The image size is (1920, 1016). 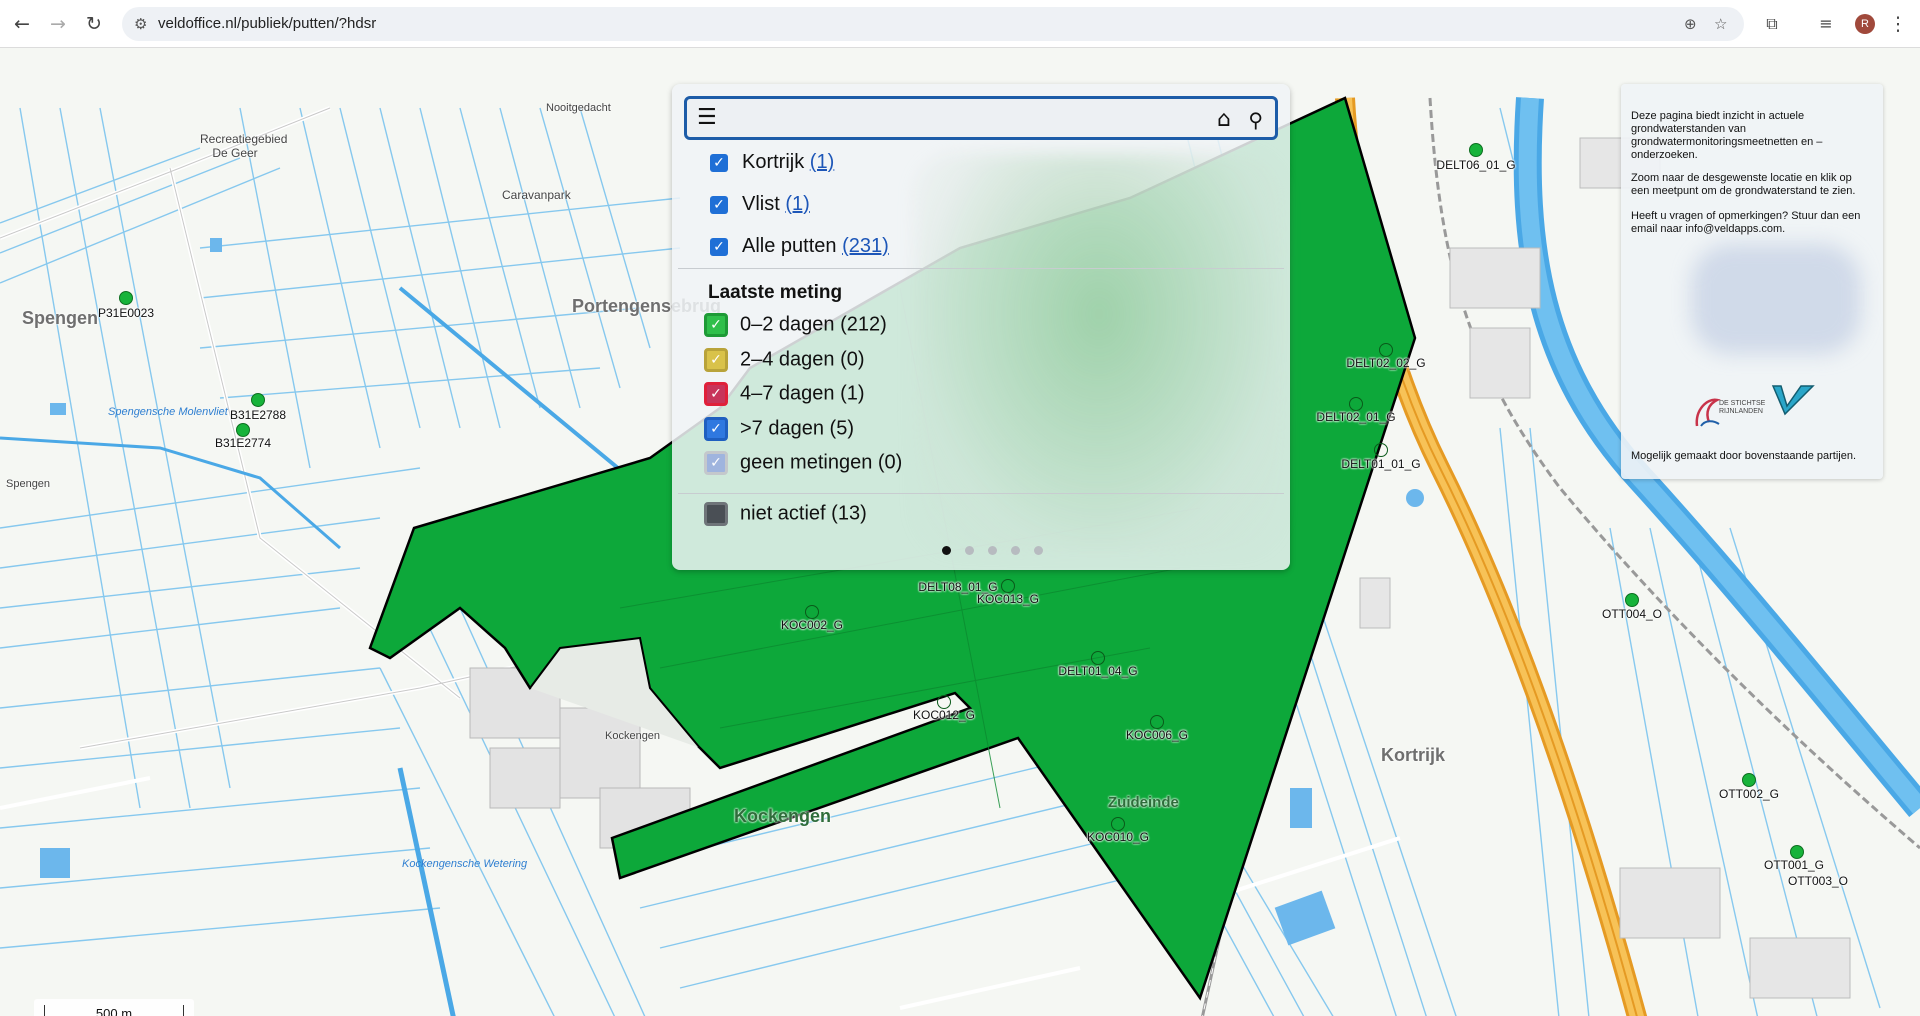 I want to click on search-bar: ☰ ⌂ ⚲, so click(x=981, y=118).